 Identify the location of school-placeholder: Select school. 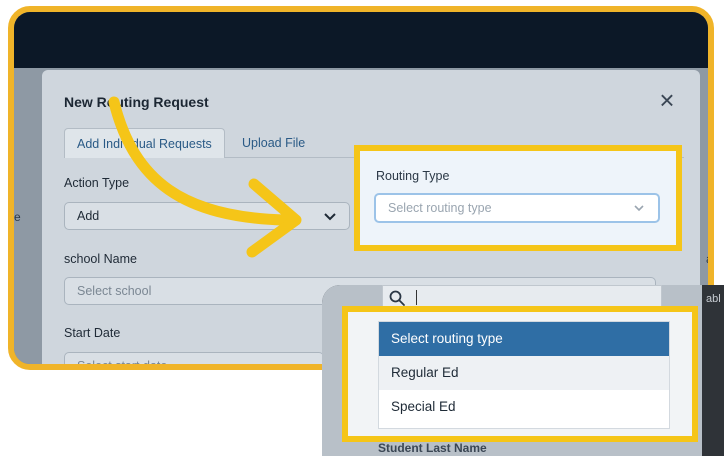
(114, 291).